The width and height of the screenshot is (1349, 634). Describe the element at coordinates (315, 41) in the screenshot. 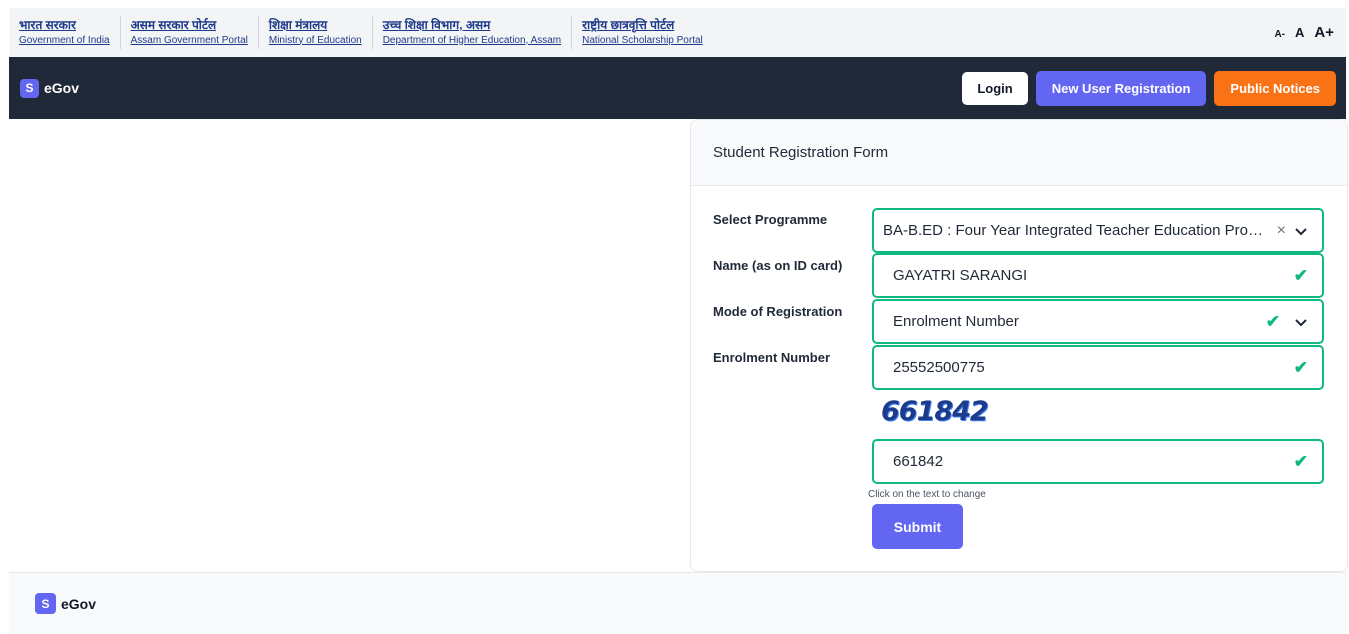

I see `gov-link-english: Ministry of Education` at that location.